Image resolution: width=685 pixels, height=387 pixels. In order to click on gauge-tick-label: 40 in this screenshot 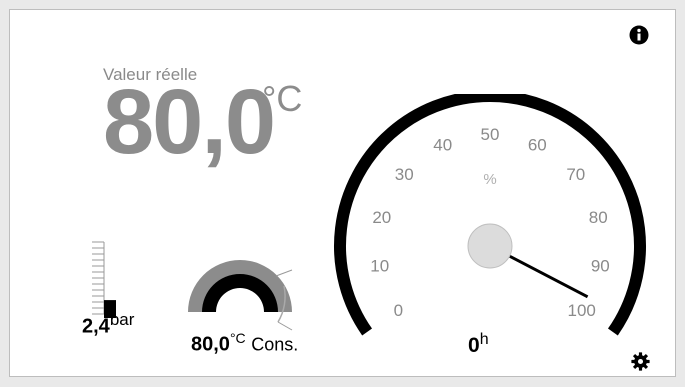, I will do `click(442, 145)`.